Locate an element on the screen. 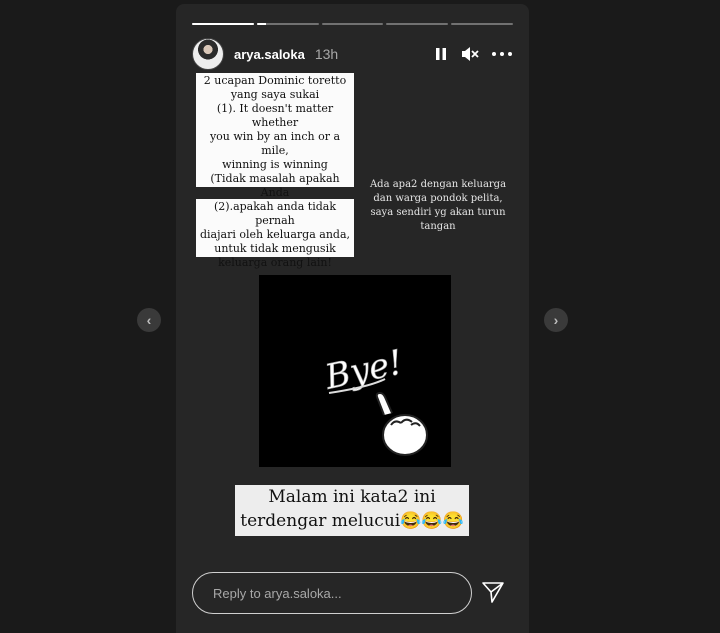 Image resolution: width=720 pixels, height=633 pixels. chevron-left-icon: ‹ is located at coordinates (149, 320).